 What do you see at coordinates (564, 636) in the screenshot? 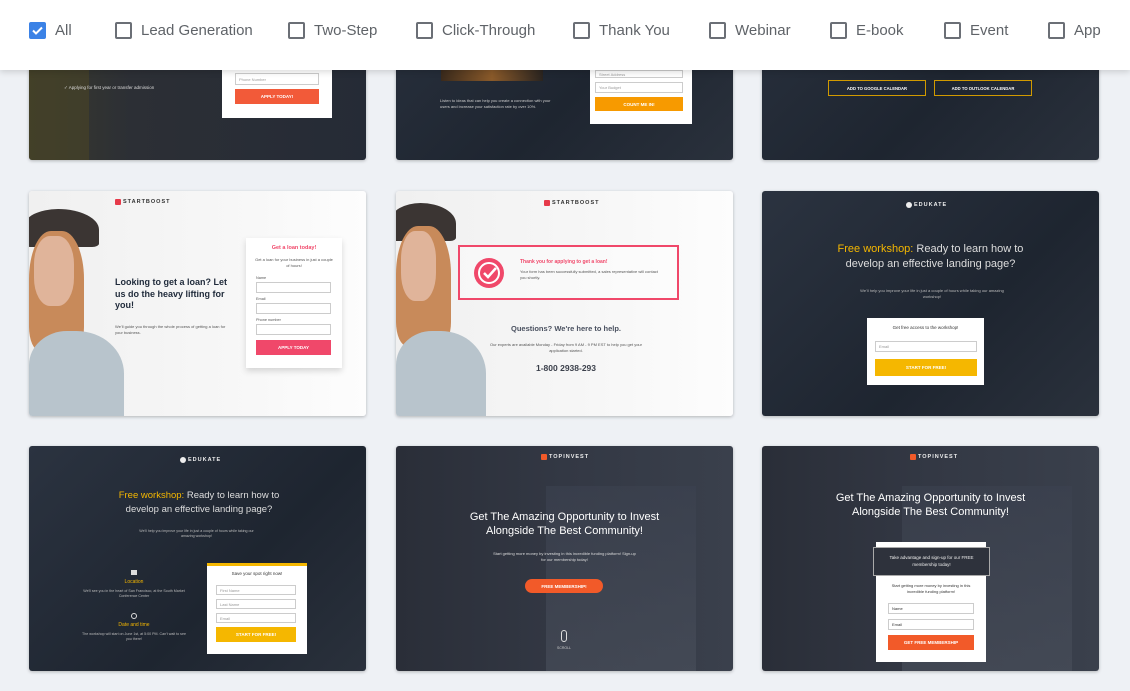
I see `mouse-scroll-icon` at bounding box center [564, 636].